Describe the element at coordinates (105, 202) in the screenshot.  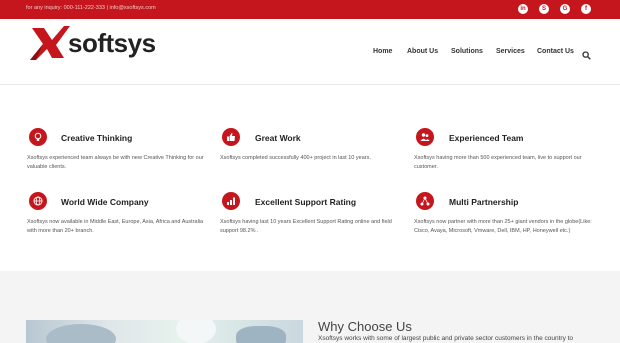
I see `feature-title: World Wide Company` at that location.